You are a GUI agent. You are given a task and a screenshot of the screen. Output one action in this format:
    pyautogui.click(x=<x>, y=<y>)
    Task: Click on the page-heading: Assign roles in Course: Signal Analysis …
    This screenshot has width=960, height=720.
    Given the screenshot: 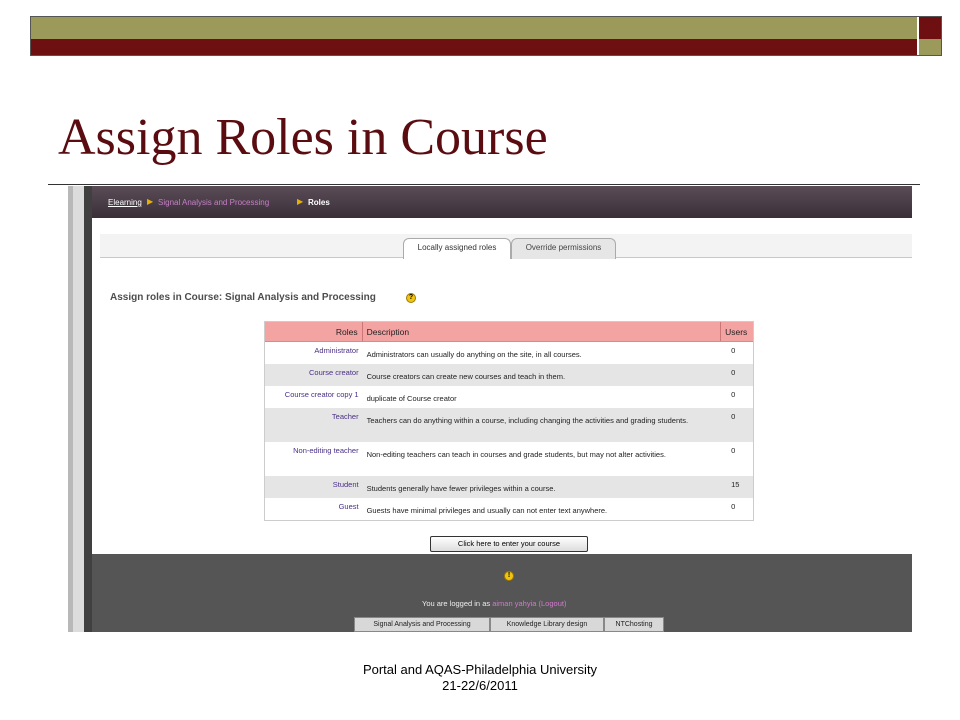 What is the action you would take?
    pyautogui.click(x=243, y=297)
    